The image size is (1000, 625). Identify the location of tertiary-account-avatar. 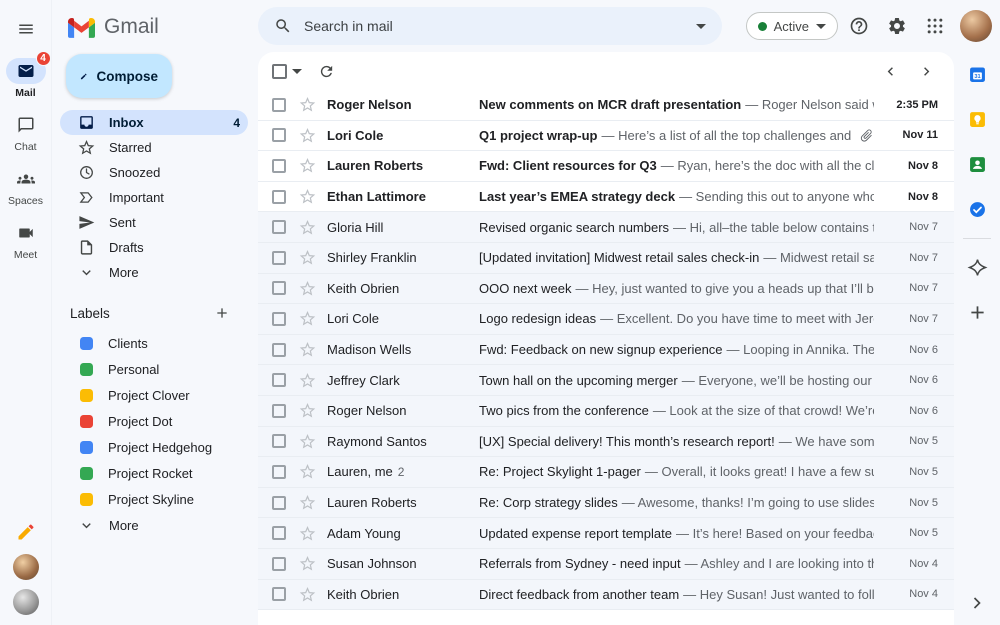
(25, 602).